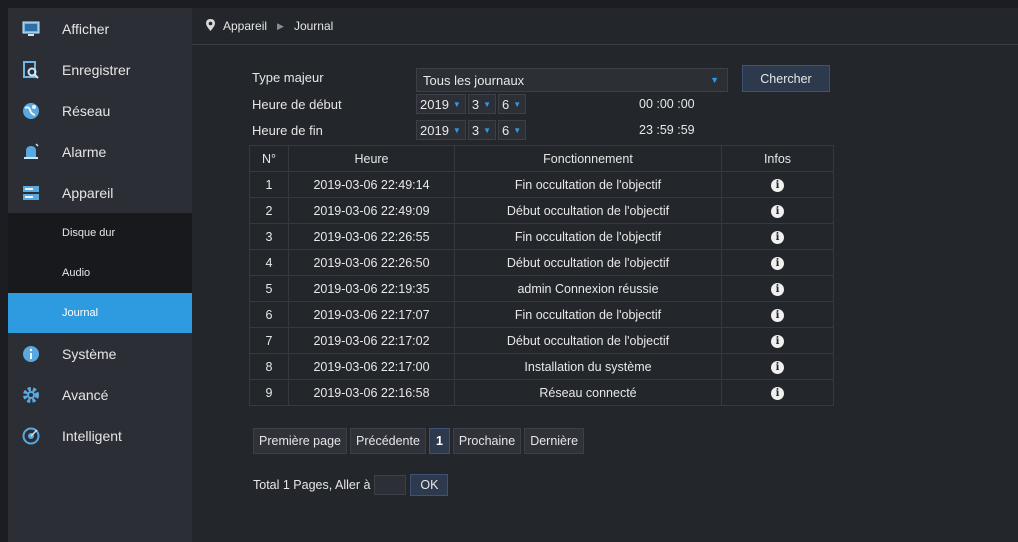  What do you see at coordinates (605, 26) in the screenshot?
I see `breadcrumb: Appareil ▶ Journal` at bounding box center [605, 26].